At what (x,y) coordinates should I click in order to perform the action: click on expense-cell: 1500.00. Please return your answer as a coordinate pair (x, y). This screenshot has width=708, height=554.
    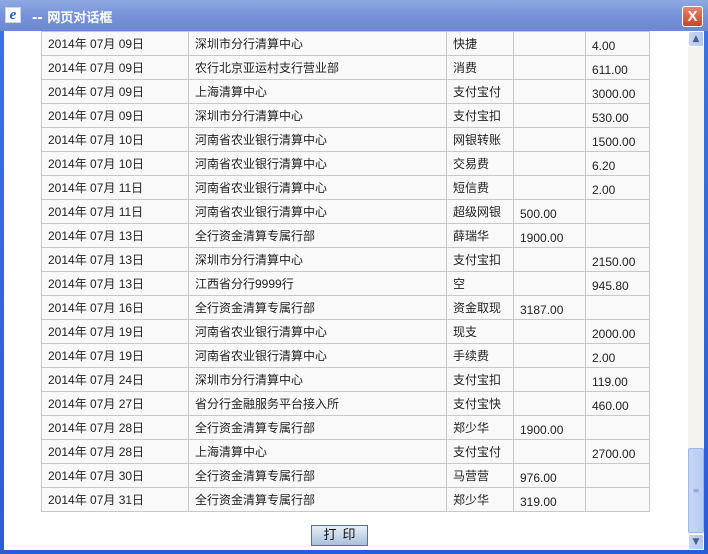
    Looking at the image, I should click on (617, 139).